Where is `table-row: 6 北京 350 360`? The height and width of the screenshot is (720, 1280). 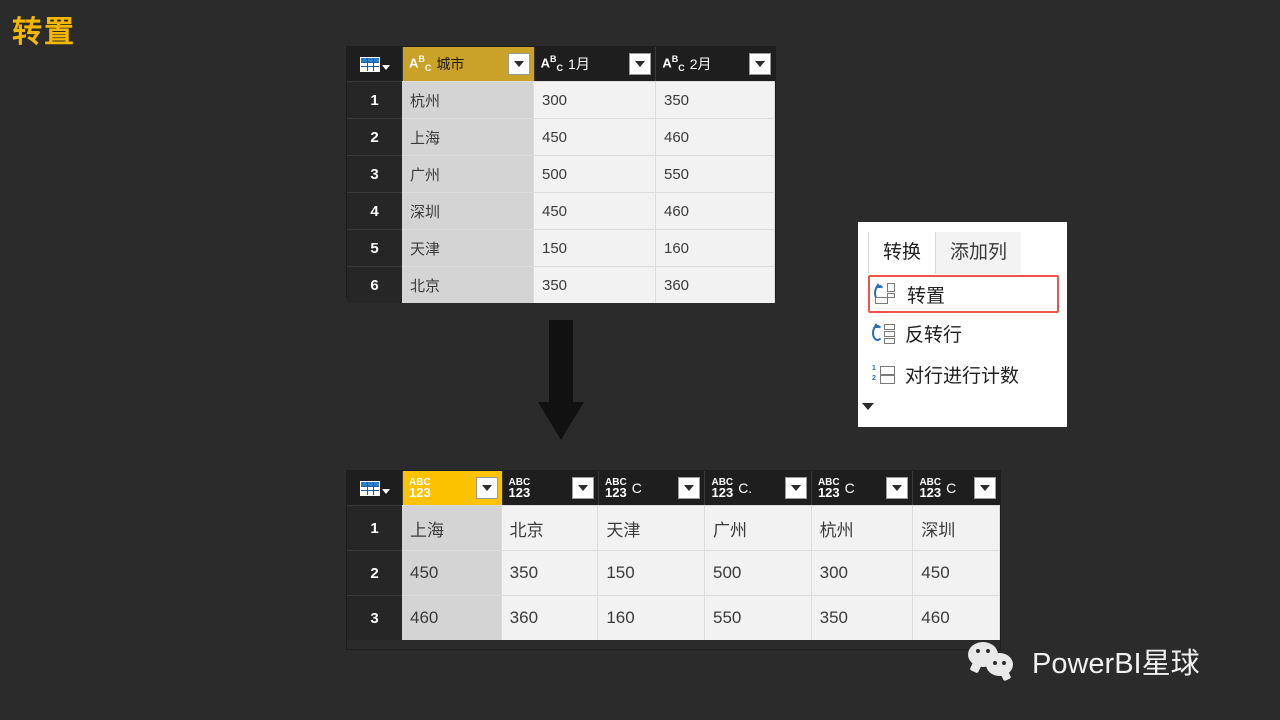 table-row: 6 北京 350 360 is located at coordinates (561, 284).